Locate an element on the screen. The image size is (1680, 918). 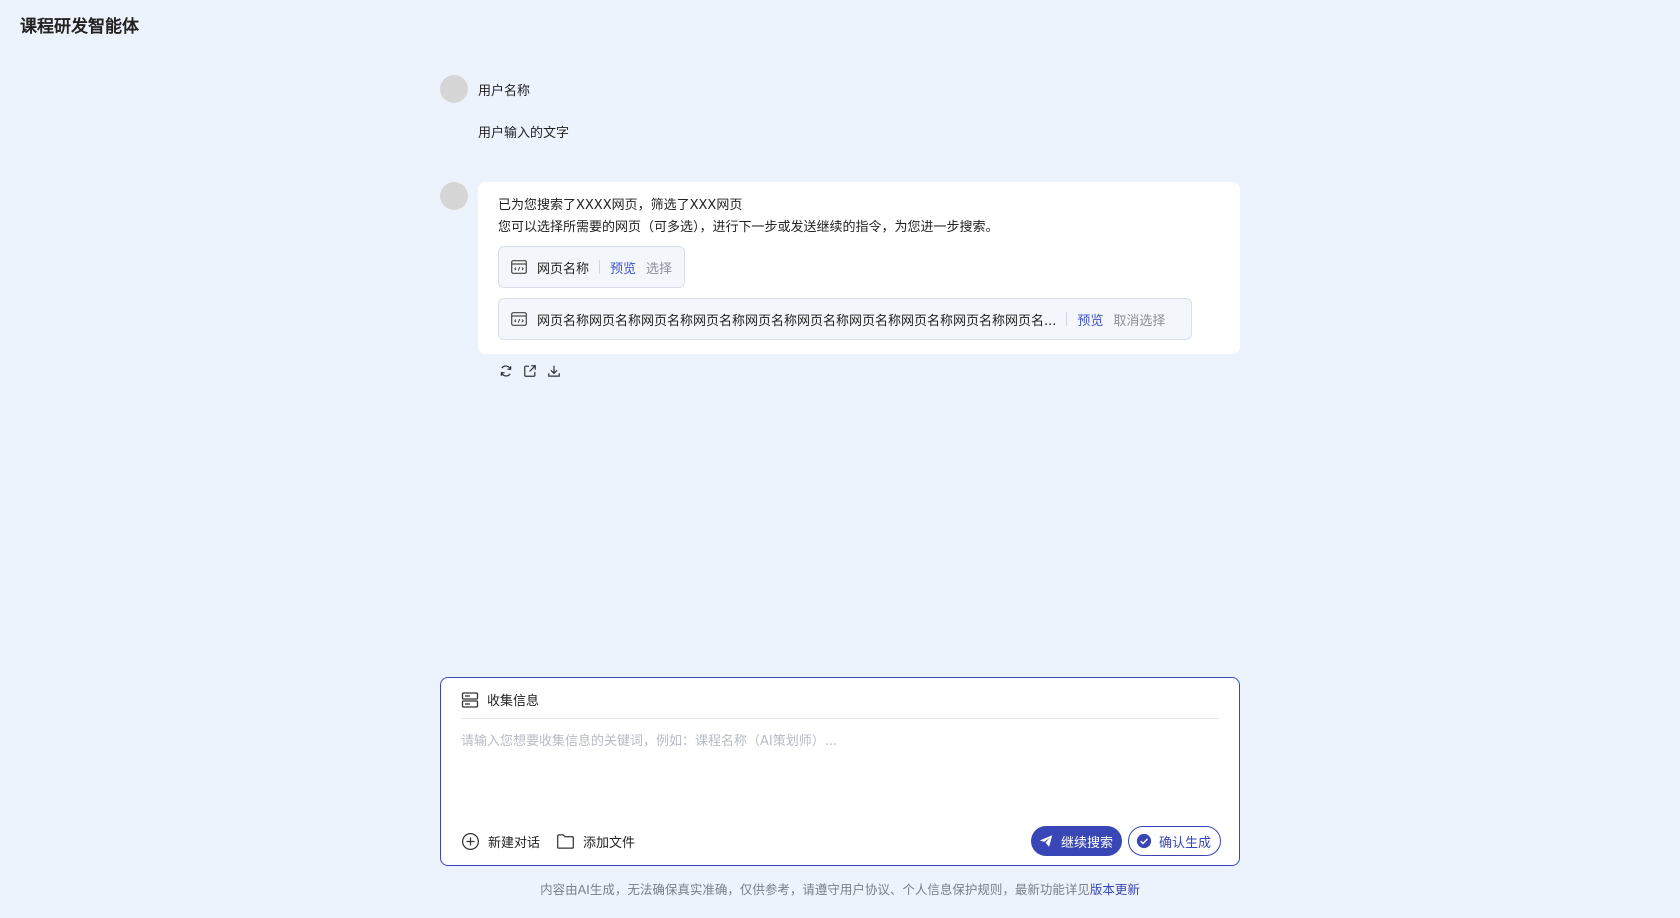
send-icon is located at coordinates (1046, 841).